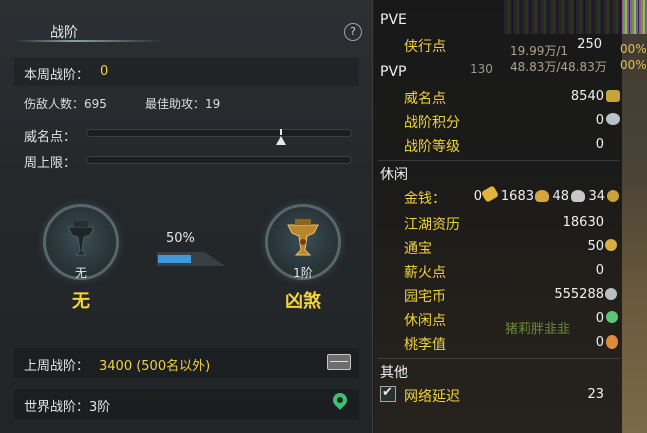 Image resolution: width=647 pixels, height=433 pixels. I want to click on reward-chest-icon, so click(339, 362).